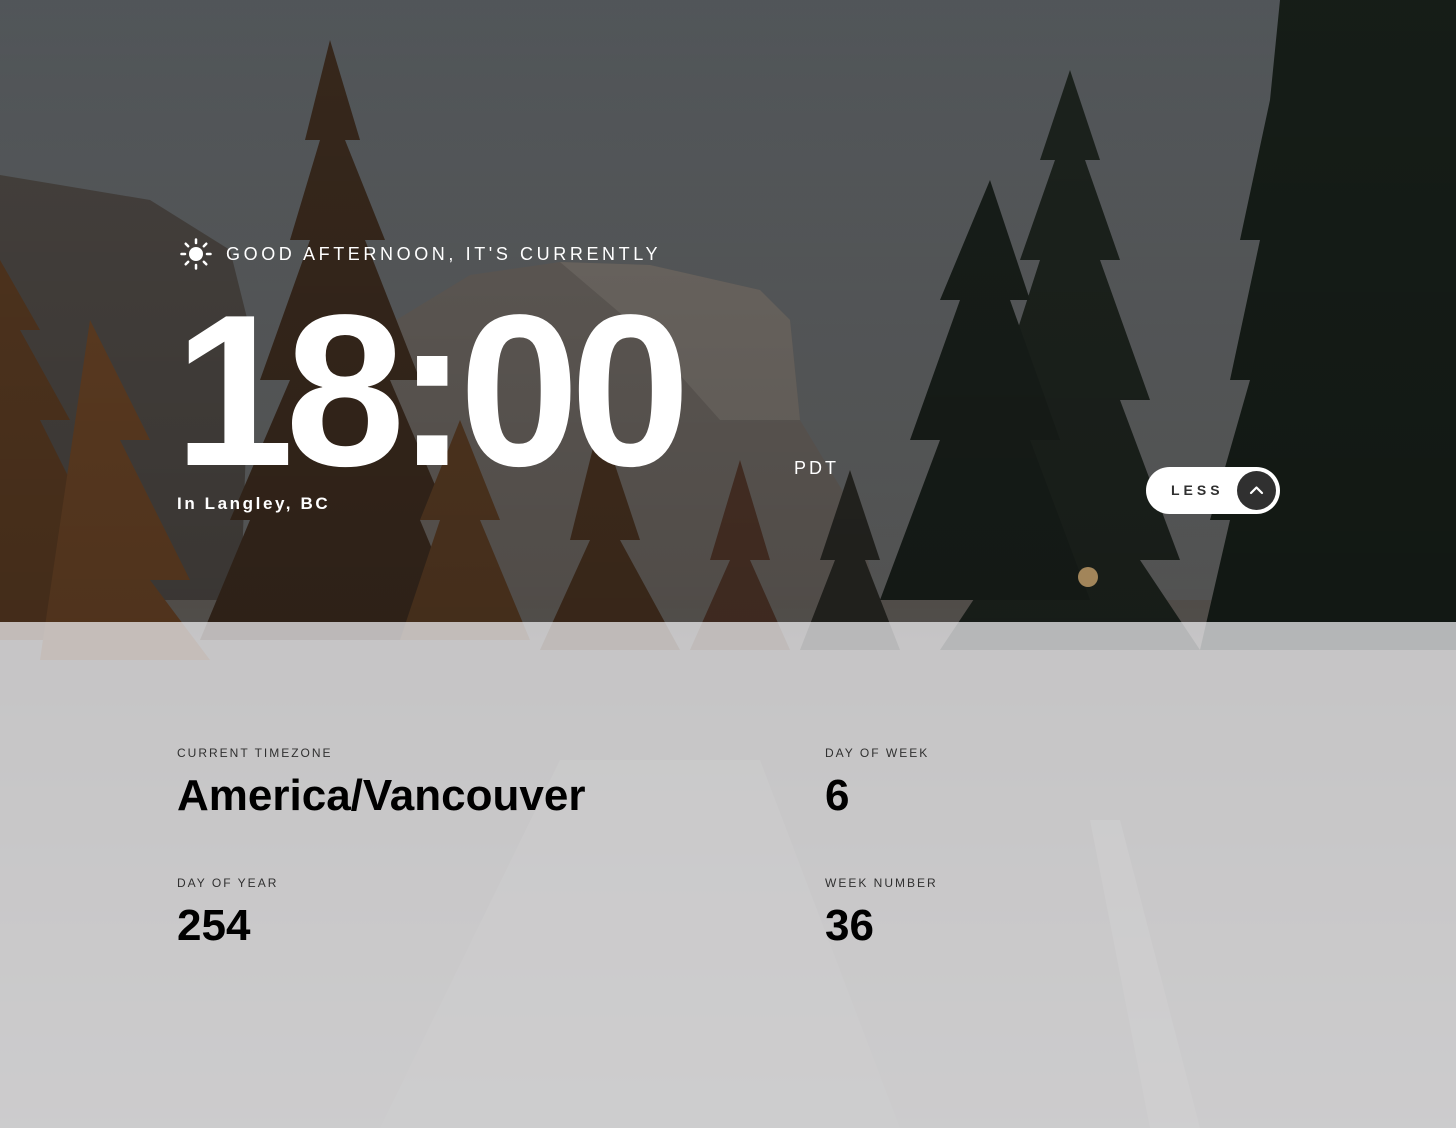 The image size is (1456, 1128). I want to click on greeting-text: GOOD AFTERNOON, IT'S CURRENTLY, so click(444, 253).